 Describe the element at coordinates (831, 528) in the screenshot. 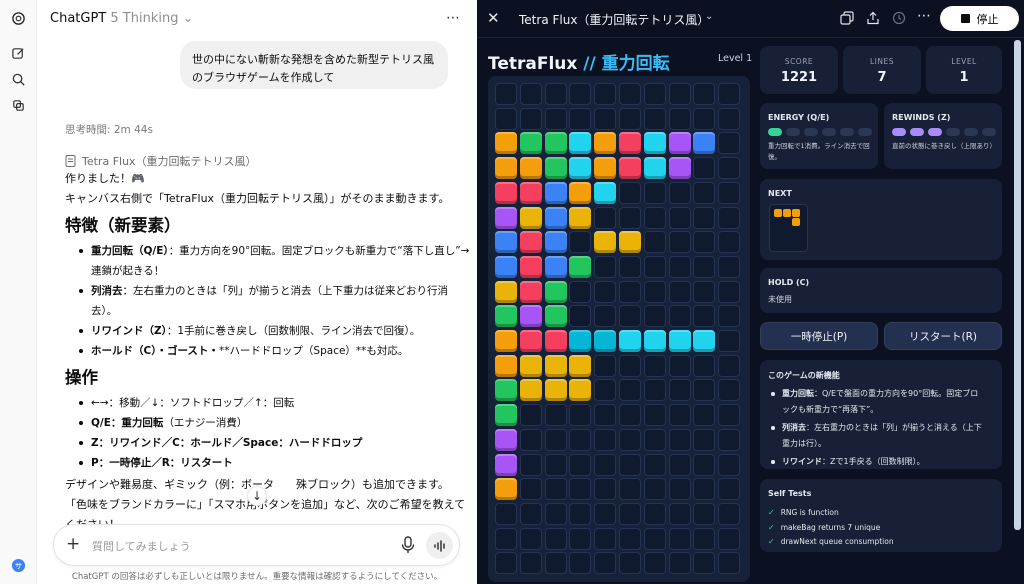

I see `self-test-item: ✓ makeBag returns 7 unique` at that location.